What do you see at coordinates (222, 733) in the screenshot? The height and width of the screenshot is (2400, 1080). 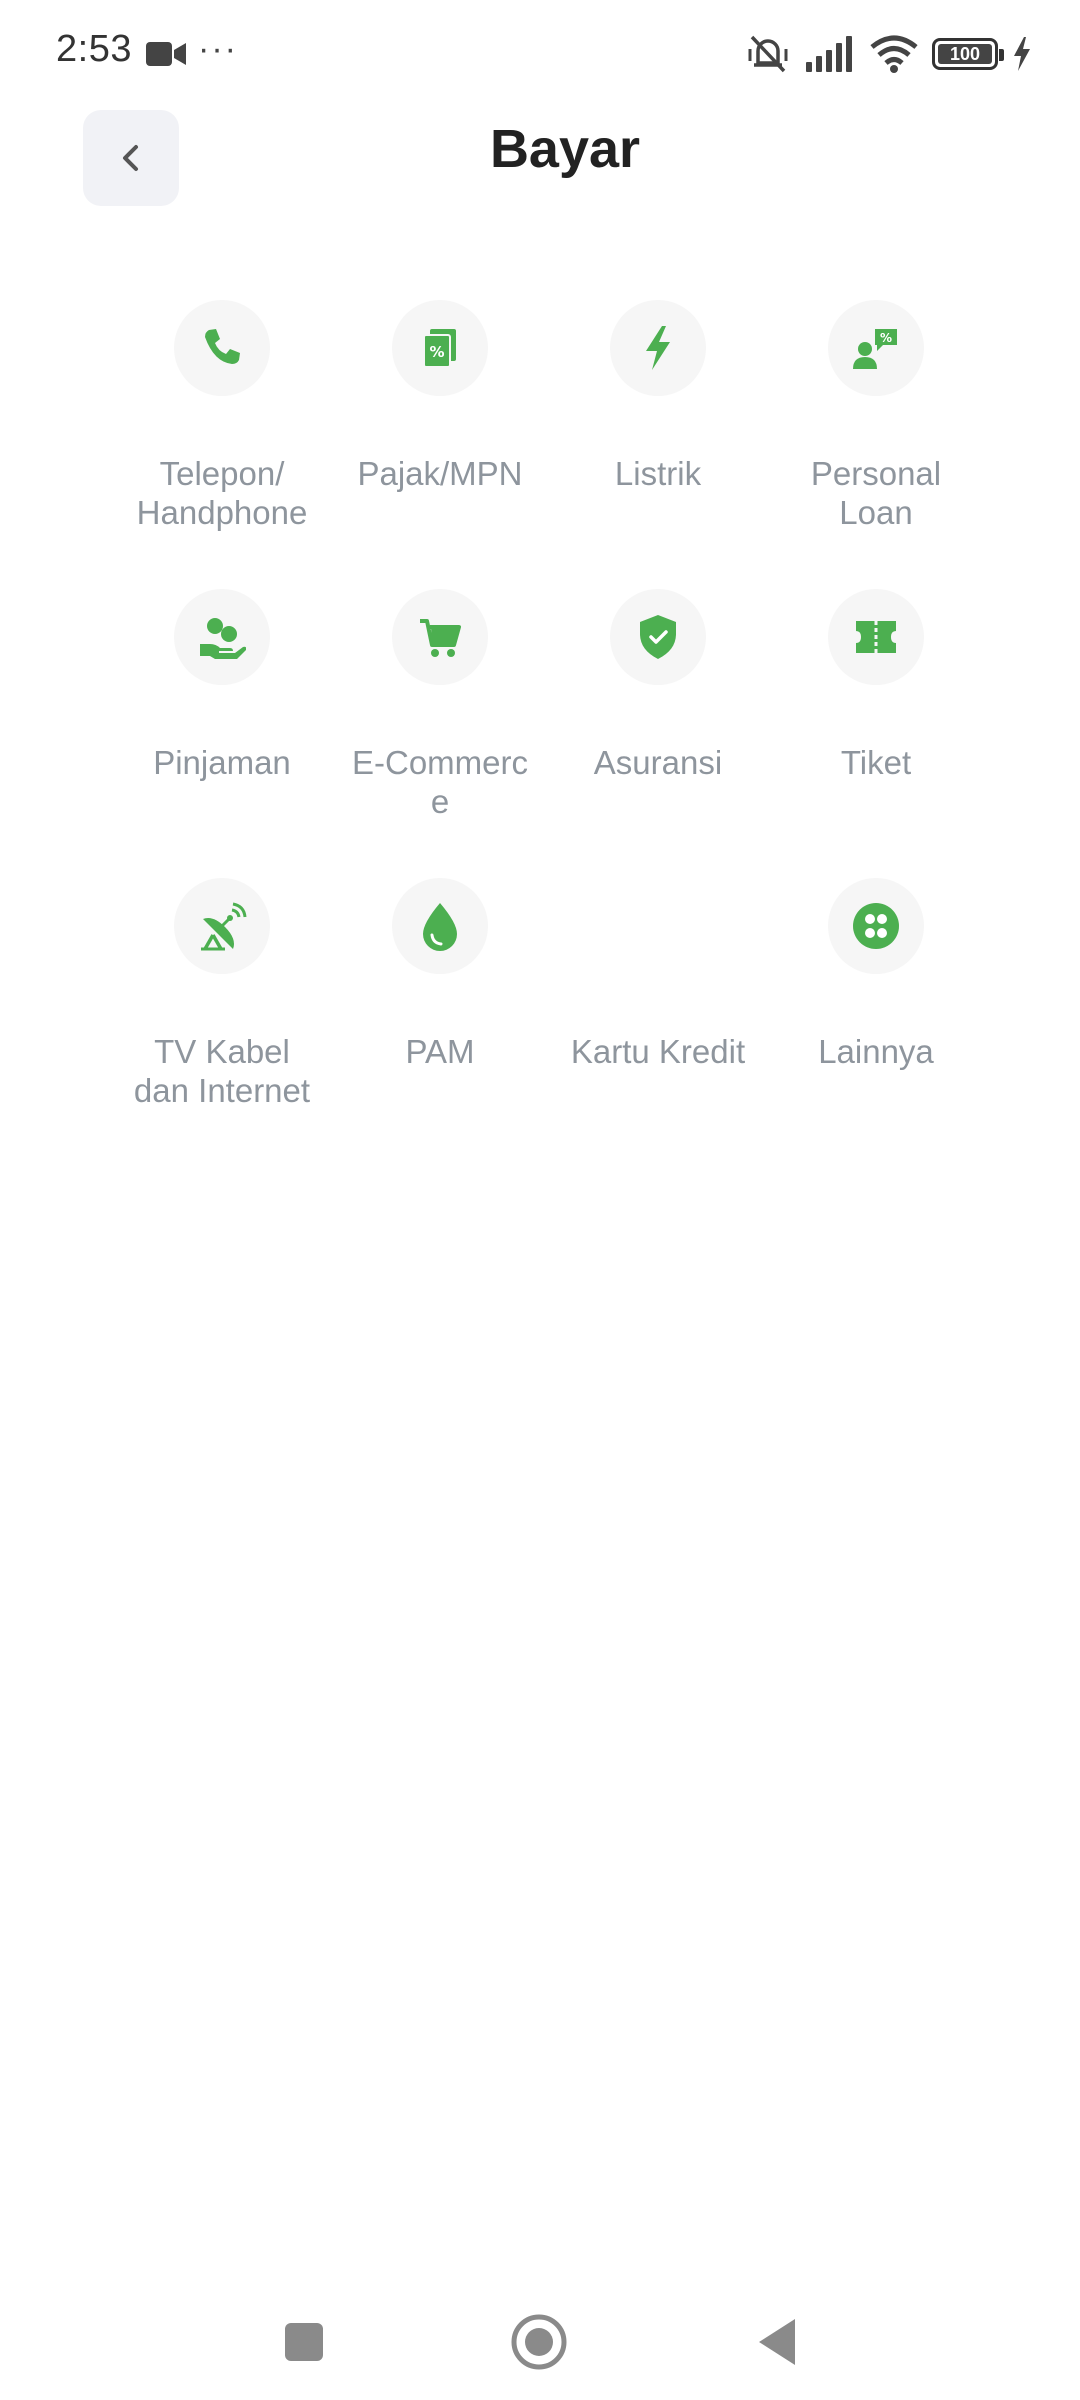 I see `menu-item-pinjaman: Pinjaman` at bounding box center [222, 733].